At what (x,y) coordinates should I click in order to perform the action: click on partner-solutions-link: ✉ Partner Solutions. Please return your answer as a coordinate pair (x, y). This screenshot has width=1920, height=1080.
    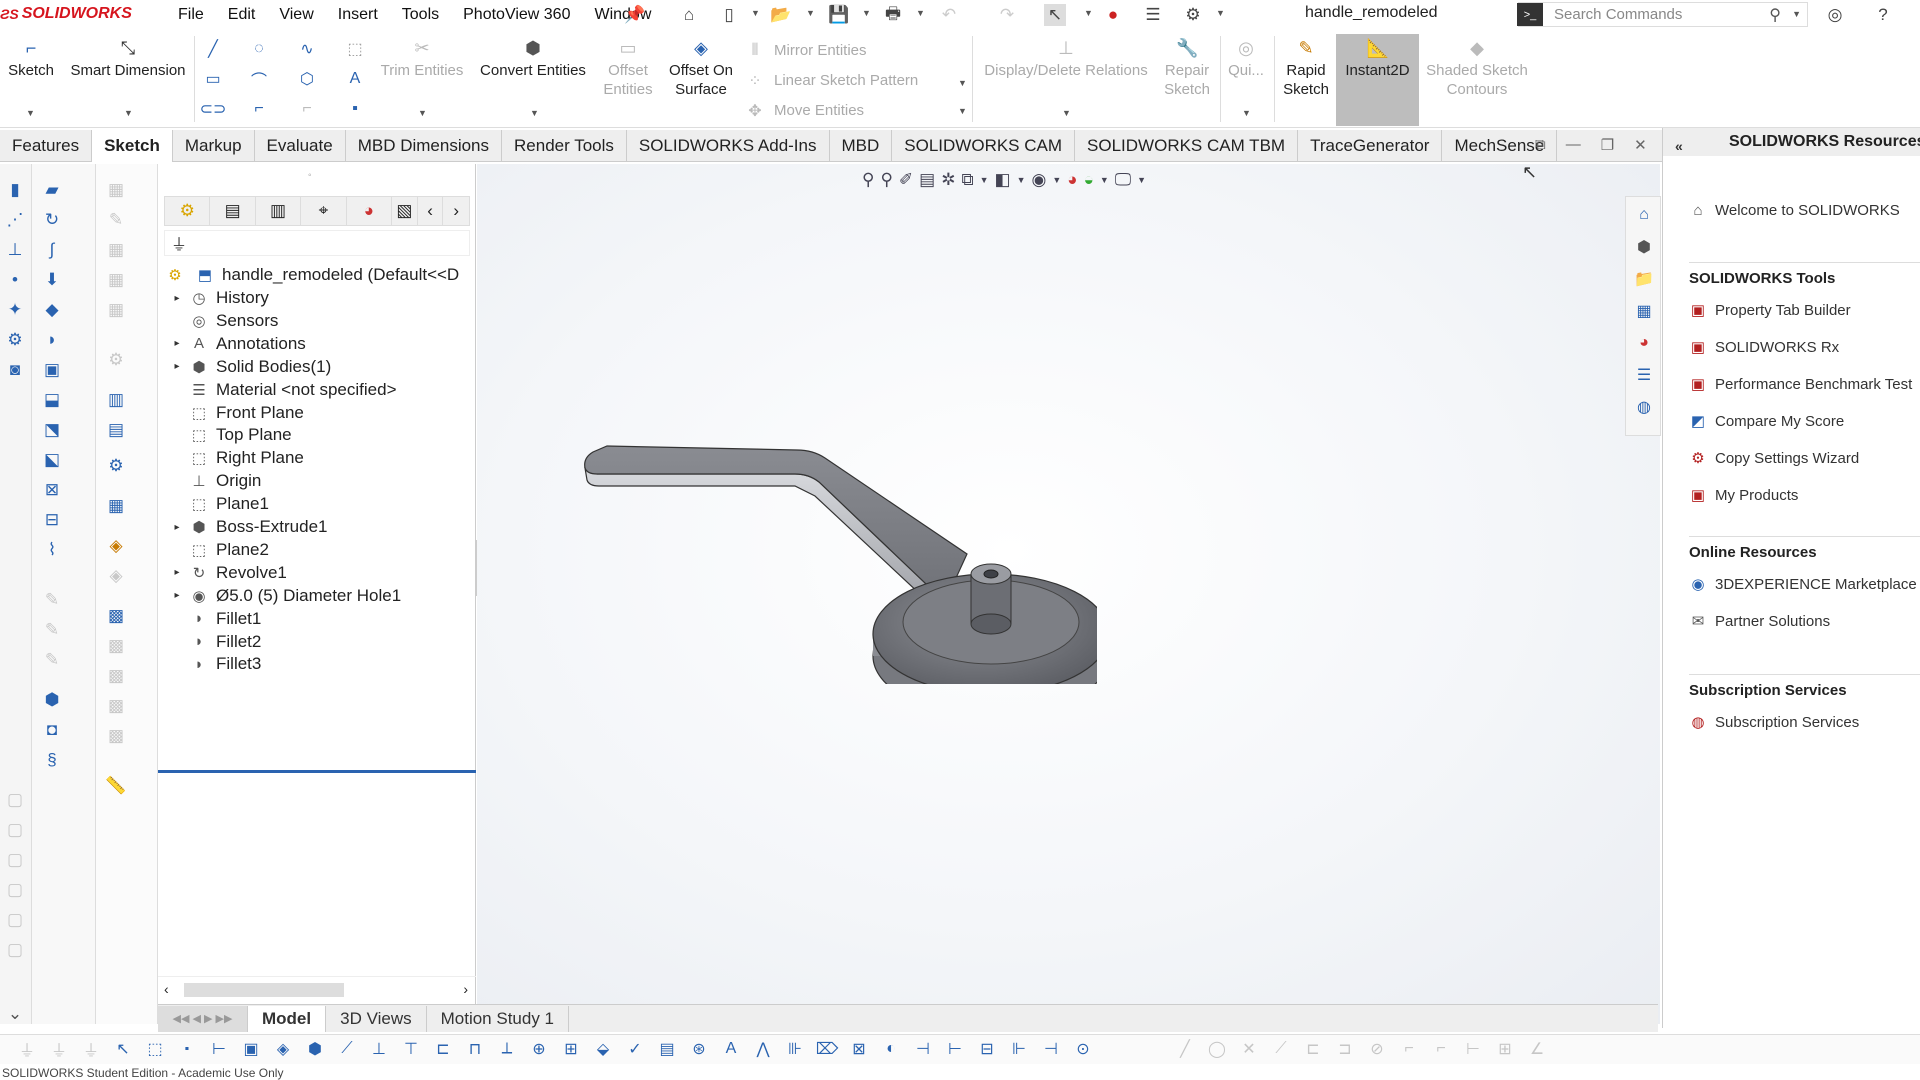
    Looking at the image, I should click on (1758, 621).